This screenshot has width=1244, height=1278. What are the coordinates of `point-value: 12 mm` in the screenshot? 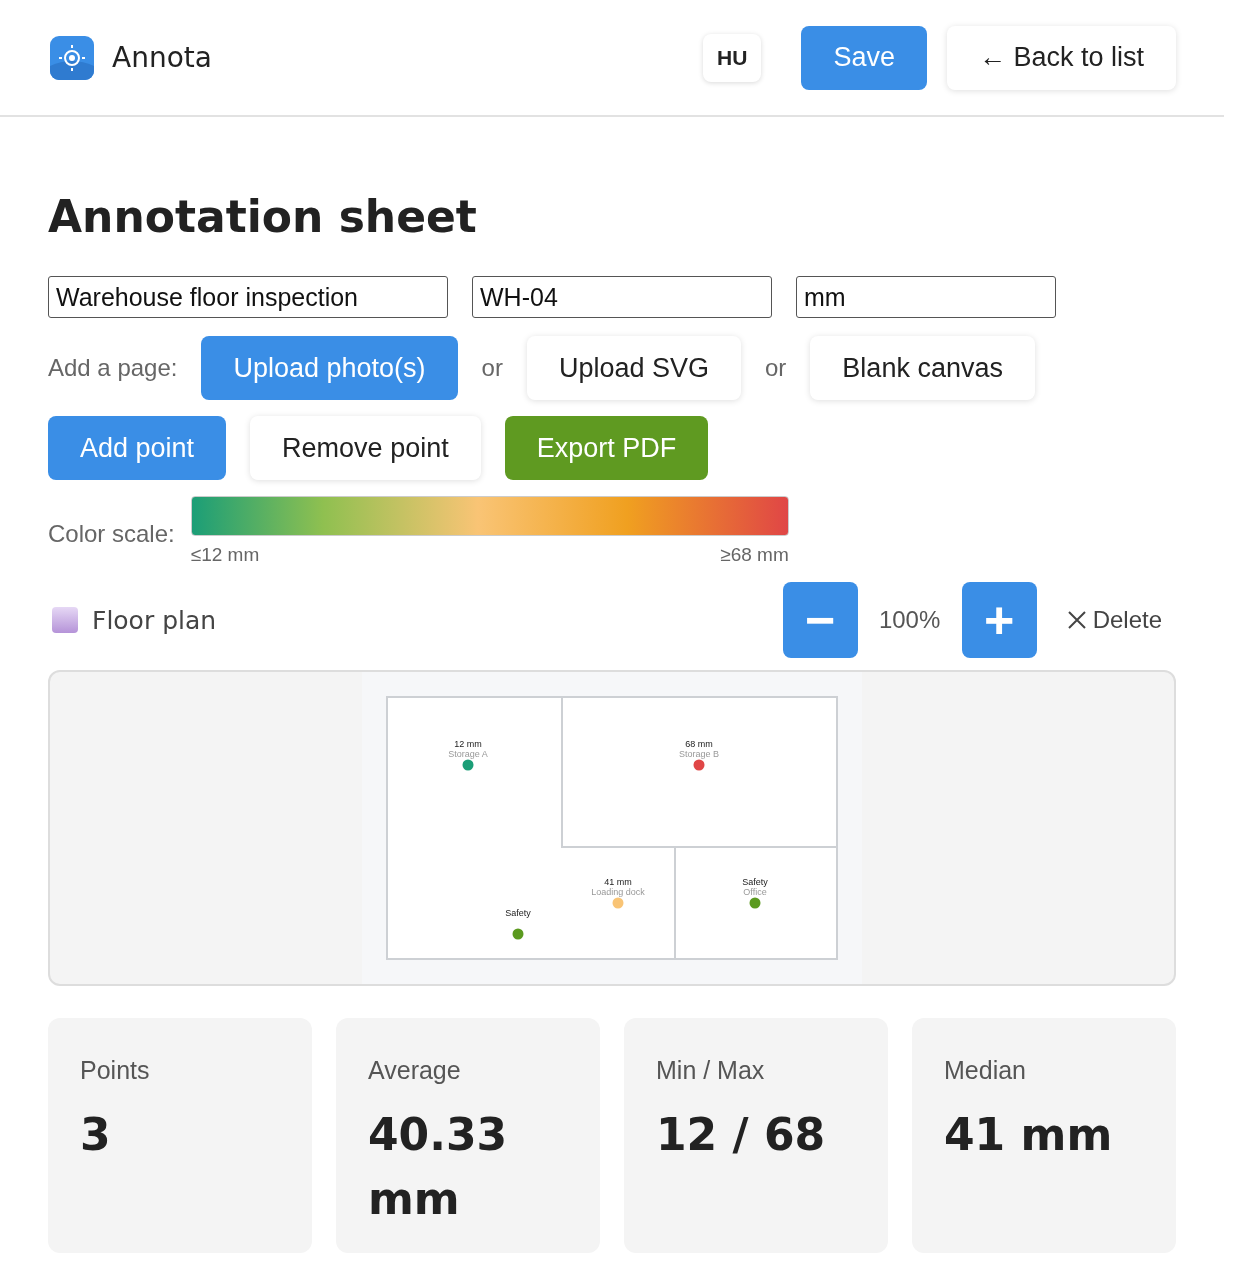 It's located at (468, 744).